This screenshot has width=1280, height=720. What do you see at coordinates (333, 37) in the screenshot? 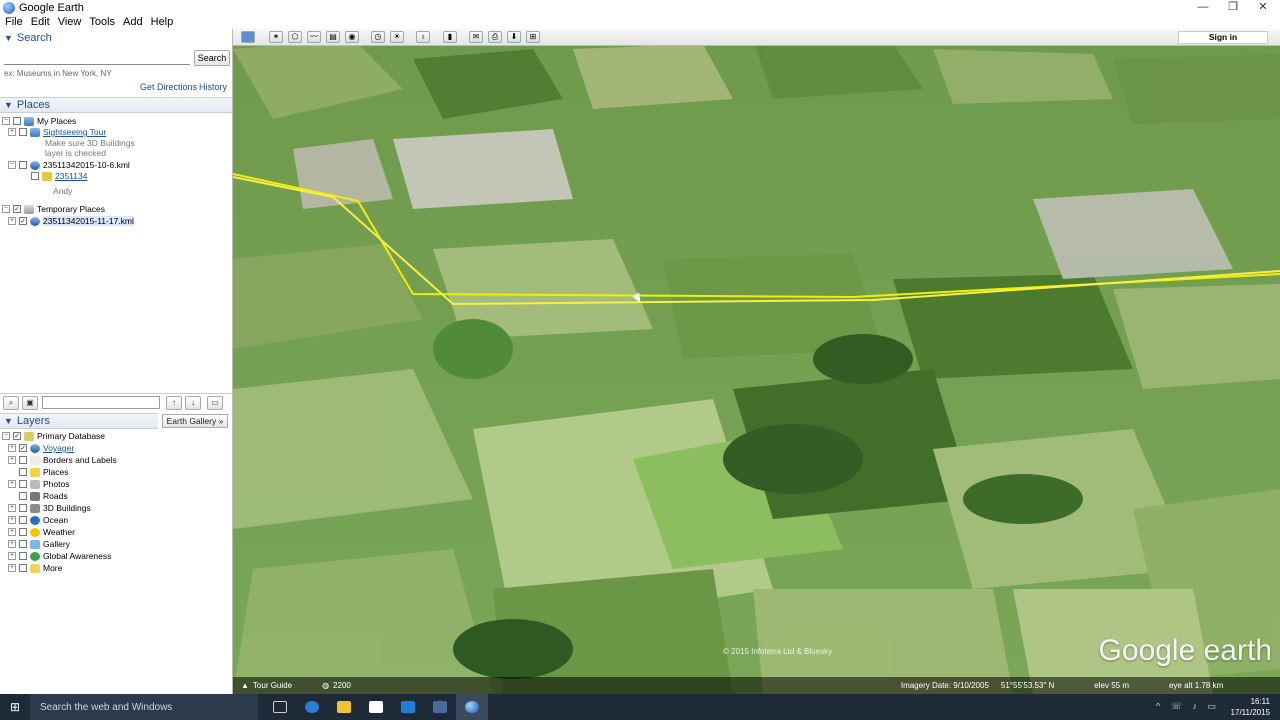
I see `image-overlay-icon: ▤` at bounding box center [333, 37].